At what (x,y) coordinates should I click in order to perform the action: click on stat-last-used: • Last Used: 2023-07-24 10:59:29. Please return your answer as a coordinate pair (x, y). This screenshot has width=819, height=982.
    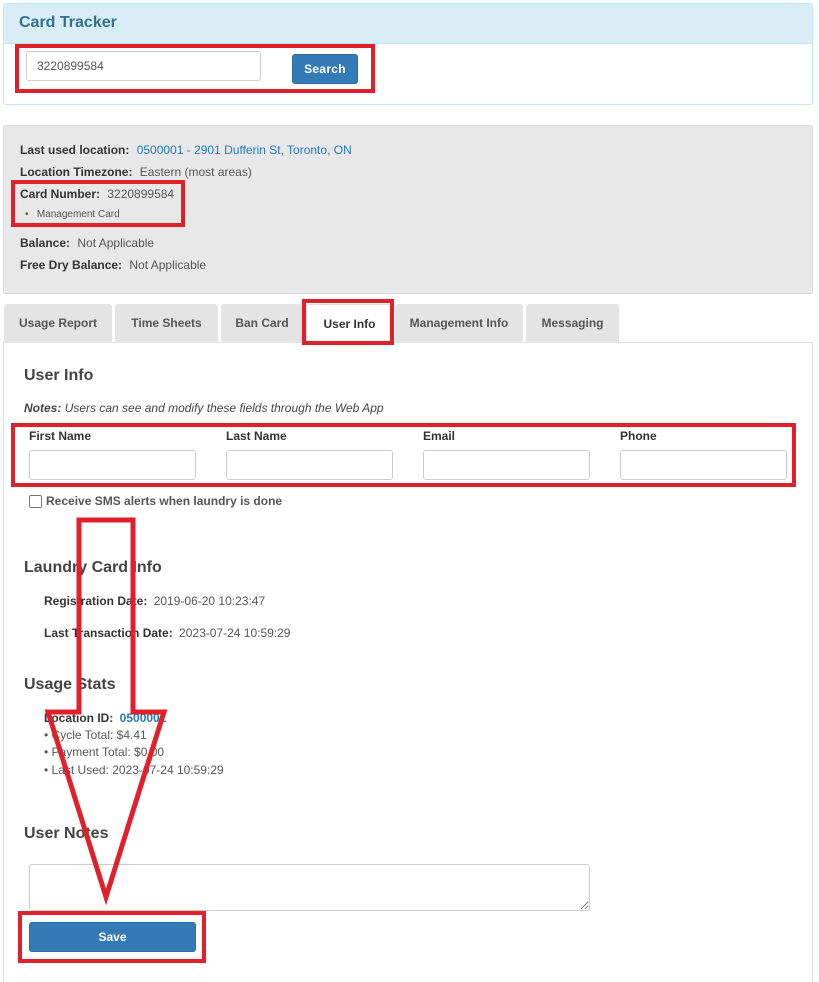
    Looking at the image, I should click on (134, 770).